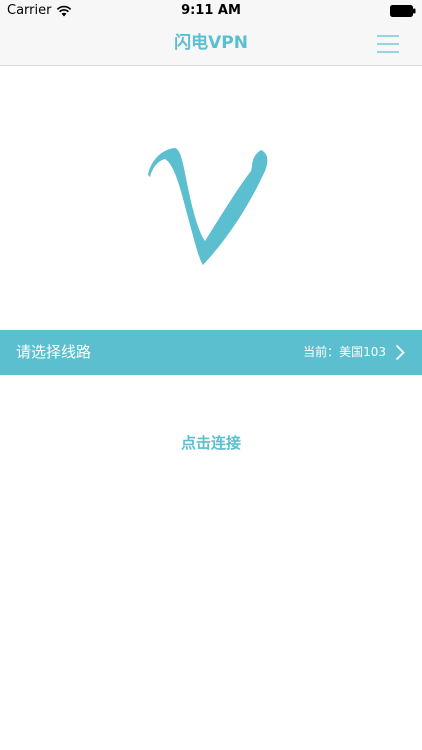  What do you see at coordinates (208, 206) in the screenshot?
I see `v-logo-icon` at bounding box center [208, 206].